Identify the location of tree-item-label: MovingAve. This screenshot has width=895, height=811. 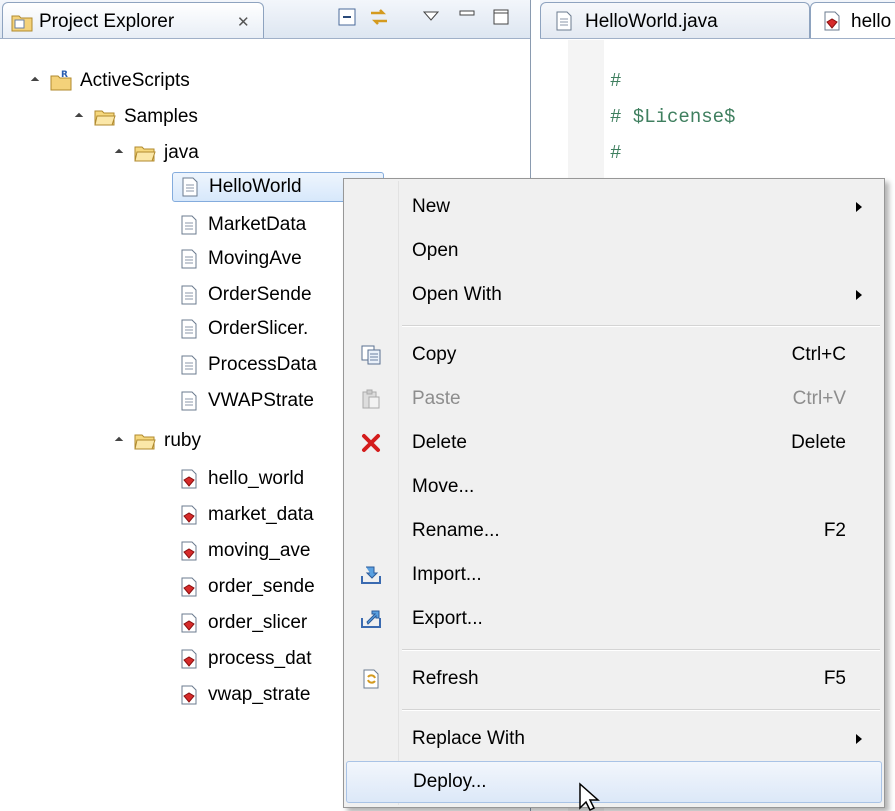
(255, 258).